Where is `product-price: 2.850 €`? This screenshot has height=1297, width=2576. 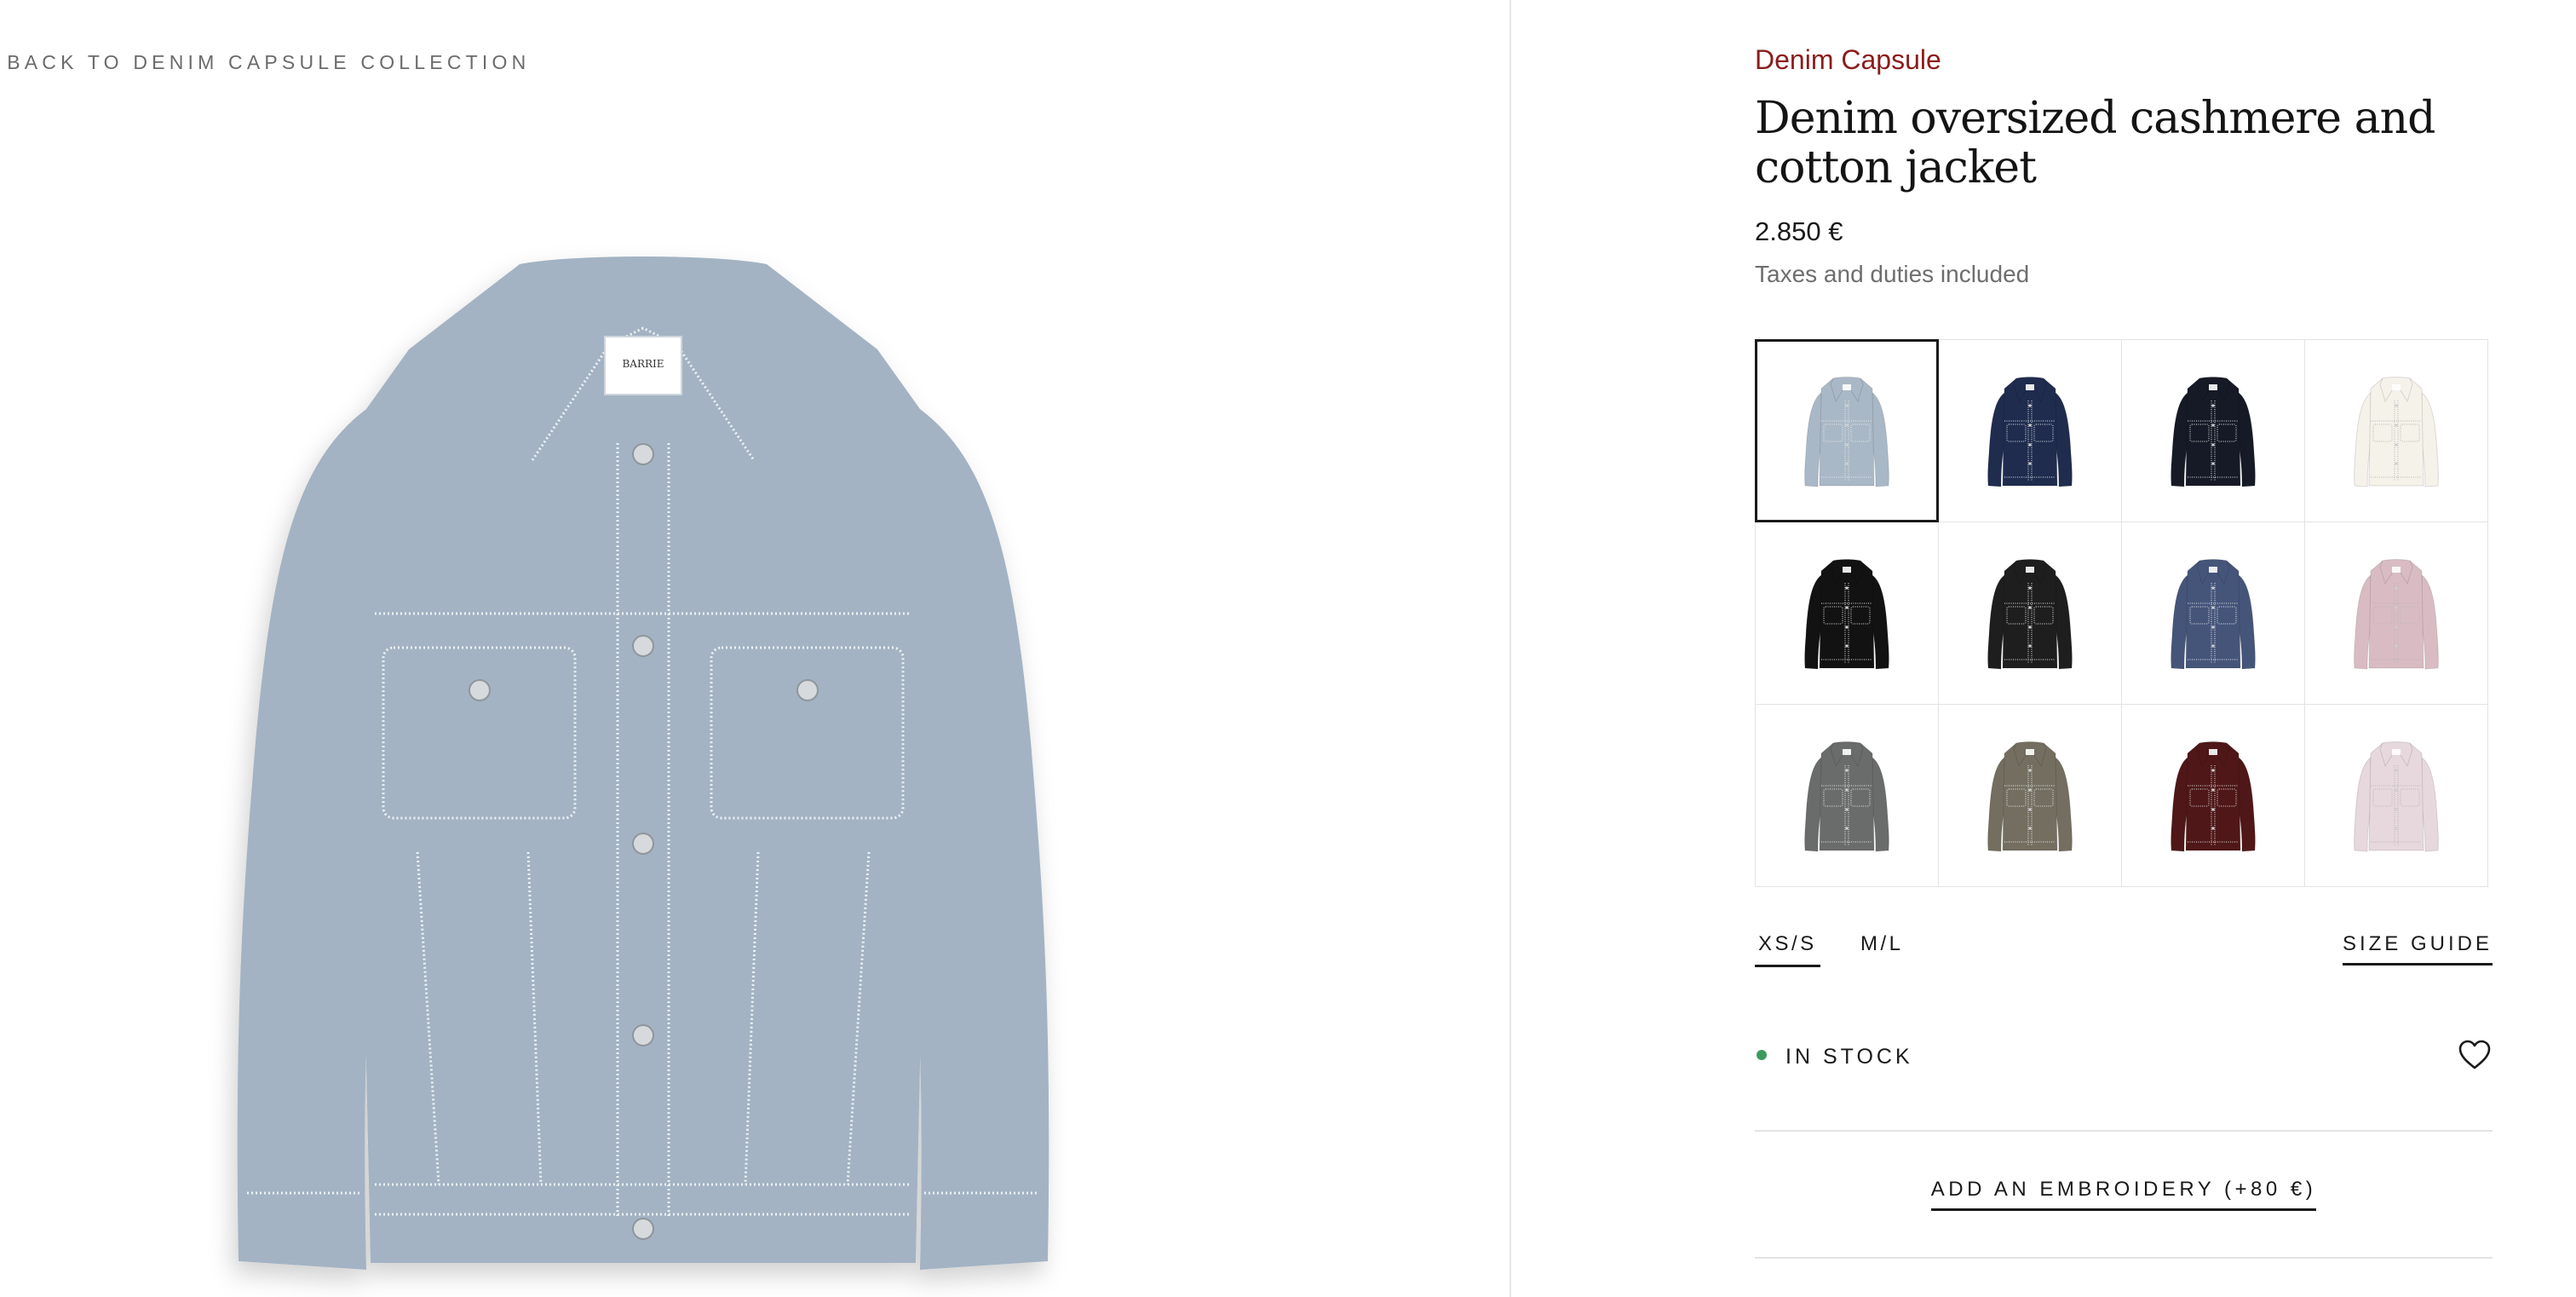
product-price: 2.850 € is located at coordinates (1799, 231).